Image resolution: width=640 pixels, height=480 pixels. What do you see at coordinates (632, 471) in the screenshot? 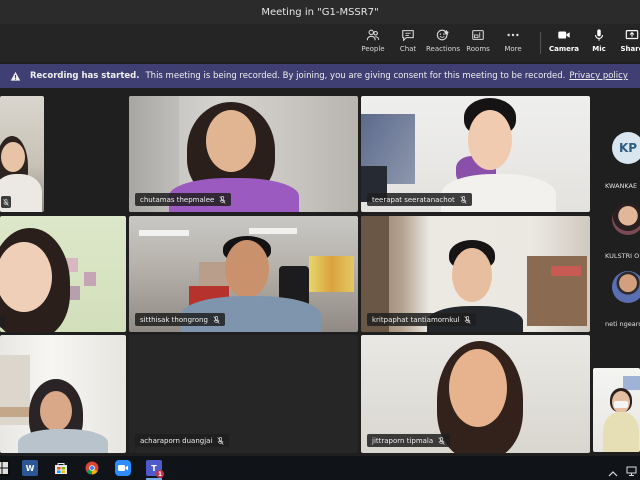
I see `network-icon` at bounding box center [632, 471].